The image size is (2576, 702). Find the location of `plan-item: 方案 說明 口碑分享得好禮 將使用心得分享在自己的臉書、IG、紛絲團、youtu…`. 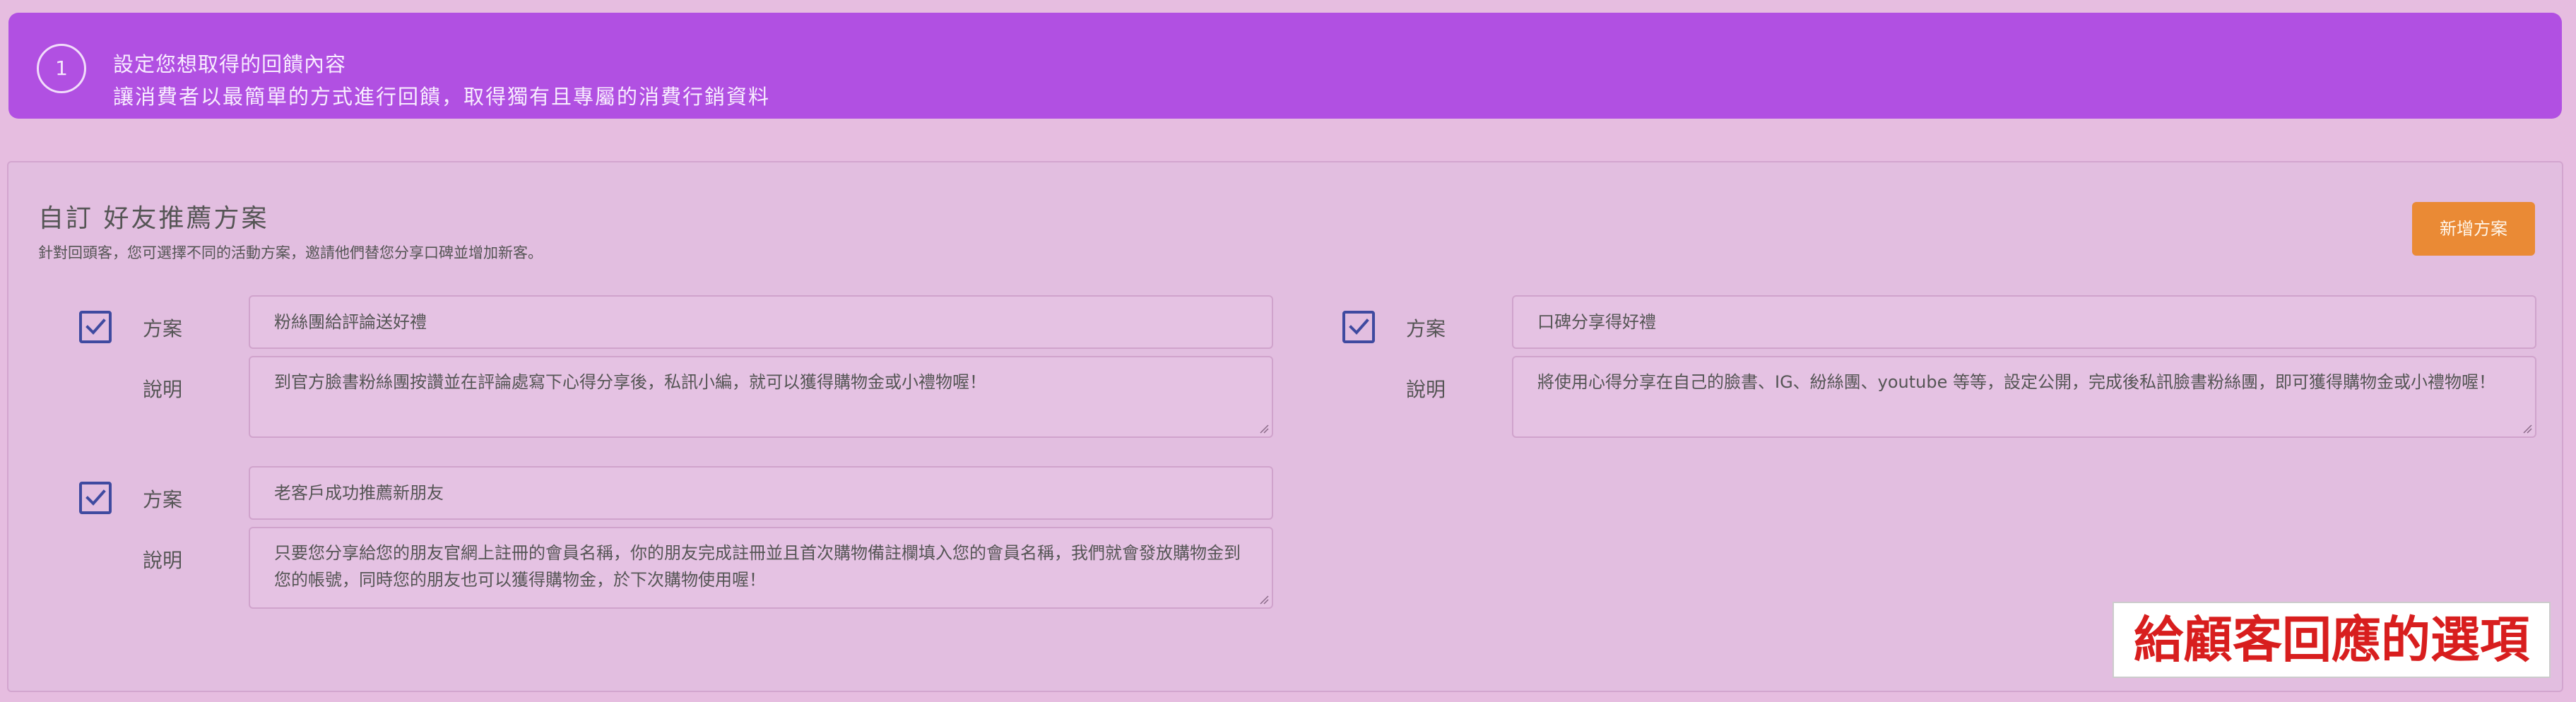

plan-item: 方案 說明 口碑分享得好禮 將使用心得分享在自己的臉書、IG、紛絲團、youtu… is located at coordinates (1939, 373).